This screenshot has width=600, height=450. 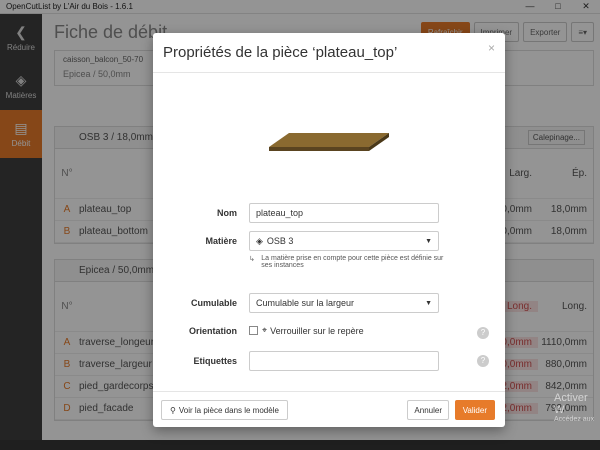 What do you see at coordinates (259, 240) in the screenshot?
I see `material-icon: ◈` at bounding box center [259, 240].